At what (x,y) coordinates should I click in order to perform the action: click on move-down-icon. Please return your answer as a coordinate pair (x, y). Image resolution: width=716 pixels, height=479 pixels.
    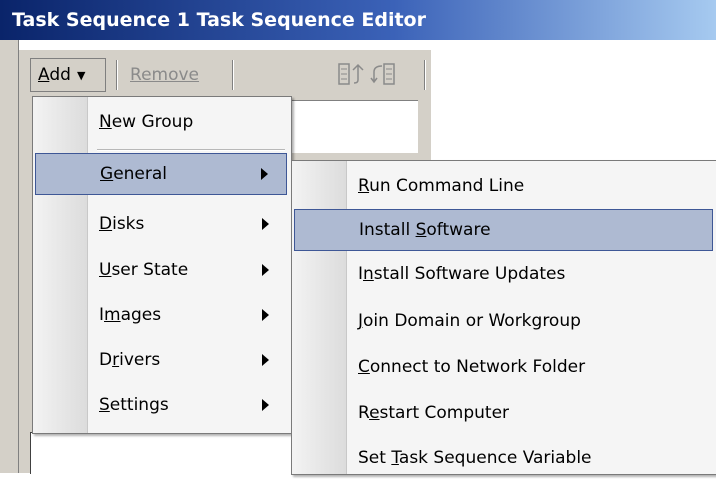
    Looking at the image, I should click on (385, 74).